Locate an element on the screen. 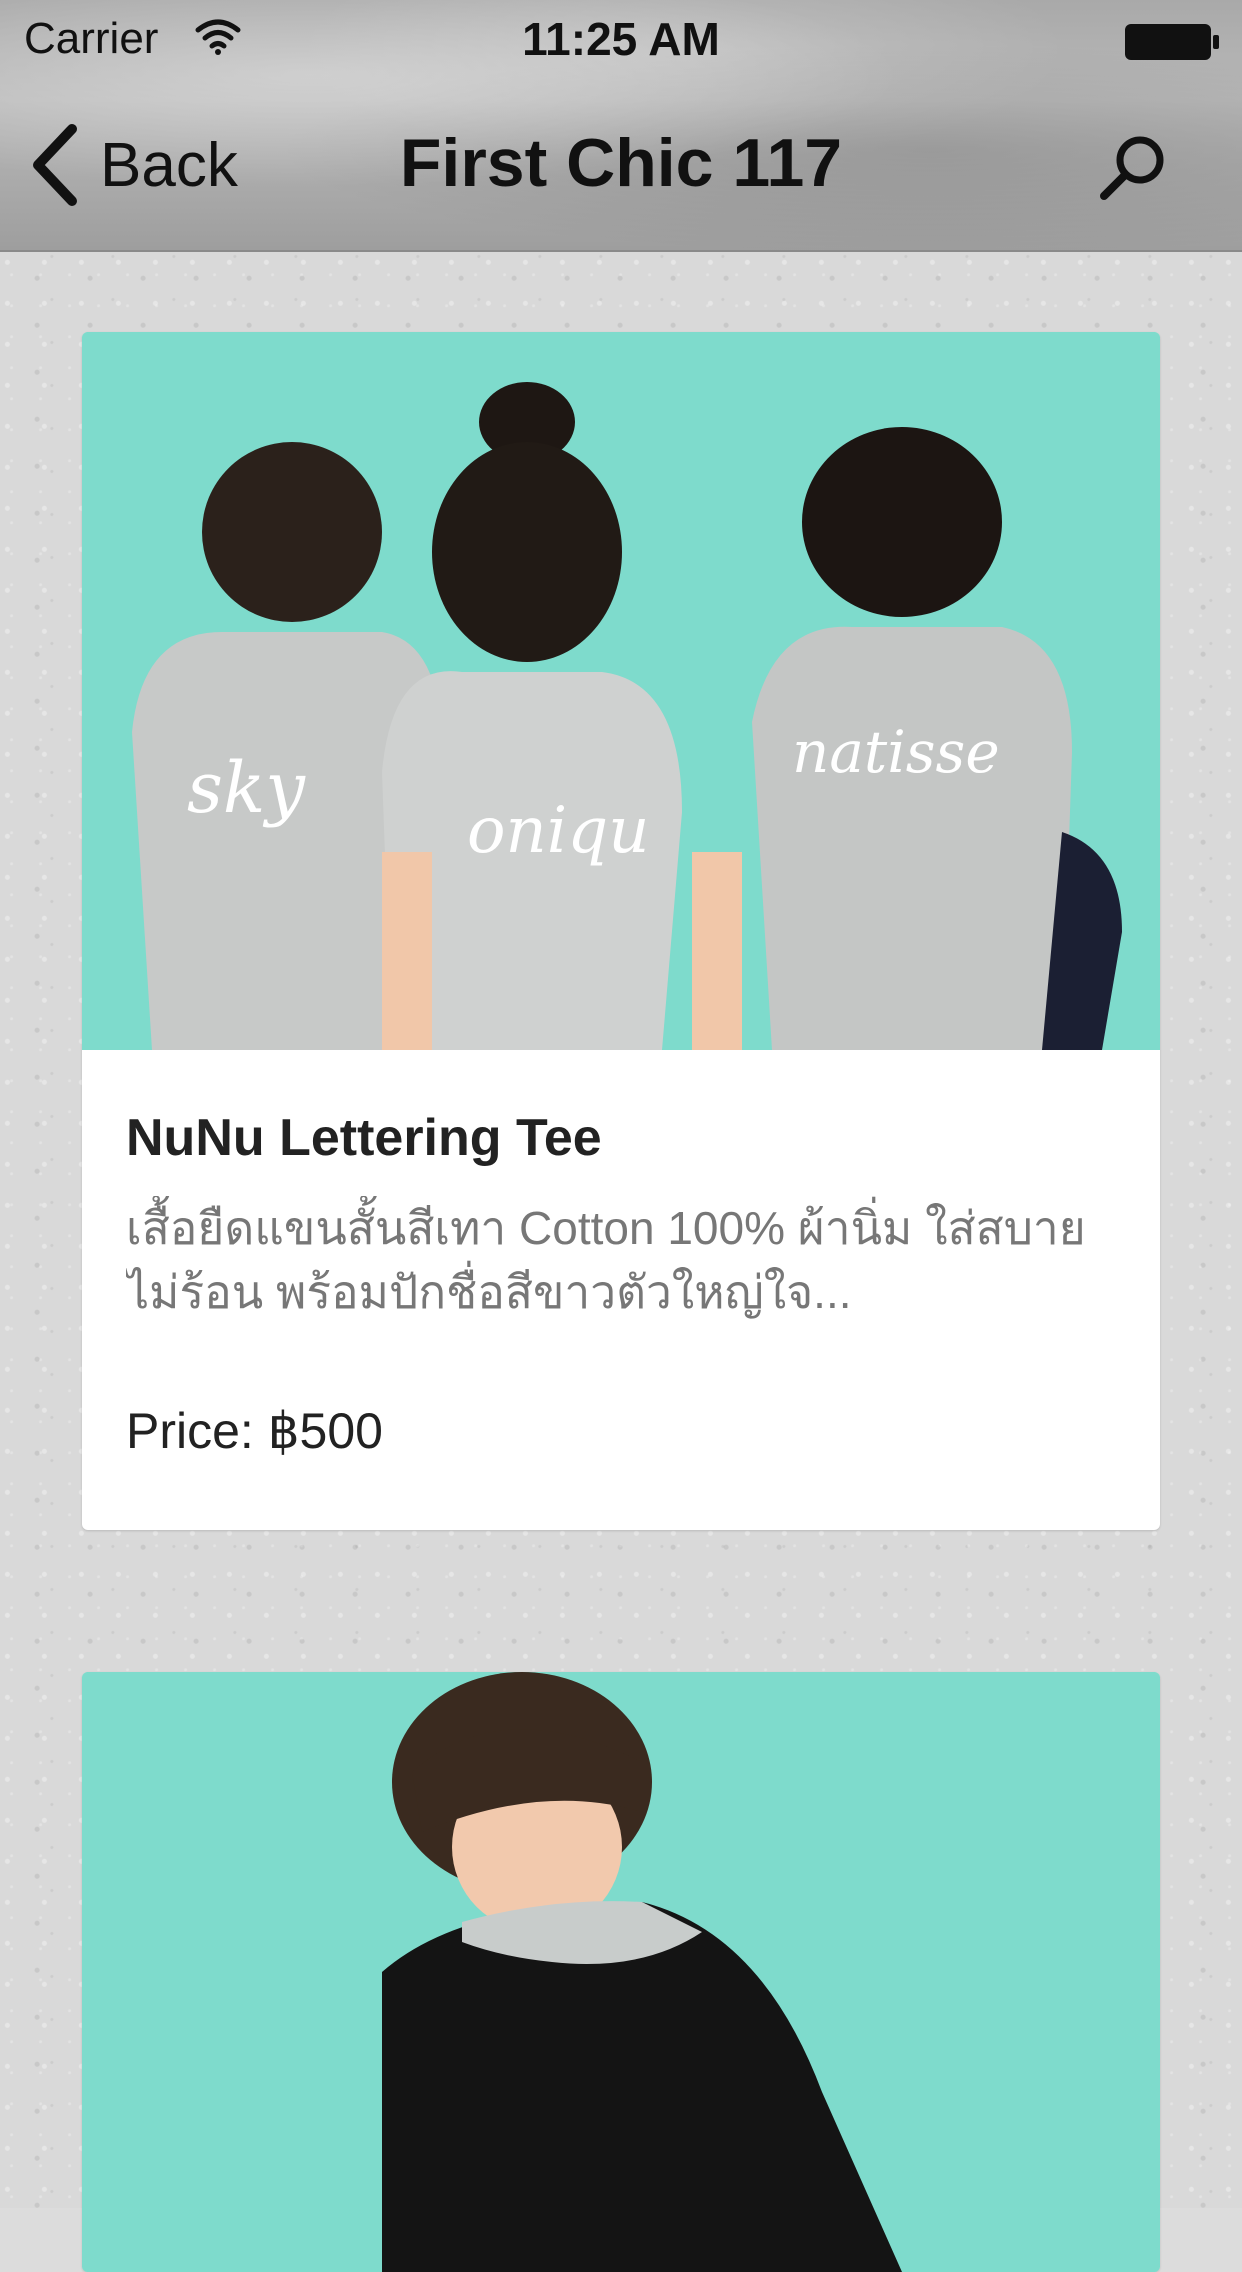  page-title: First Chic 117 is located at coordinates (621, 163).